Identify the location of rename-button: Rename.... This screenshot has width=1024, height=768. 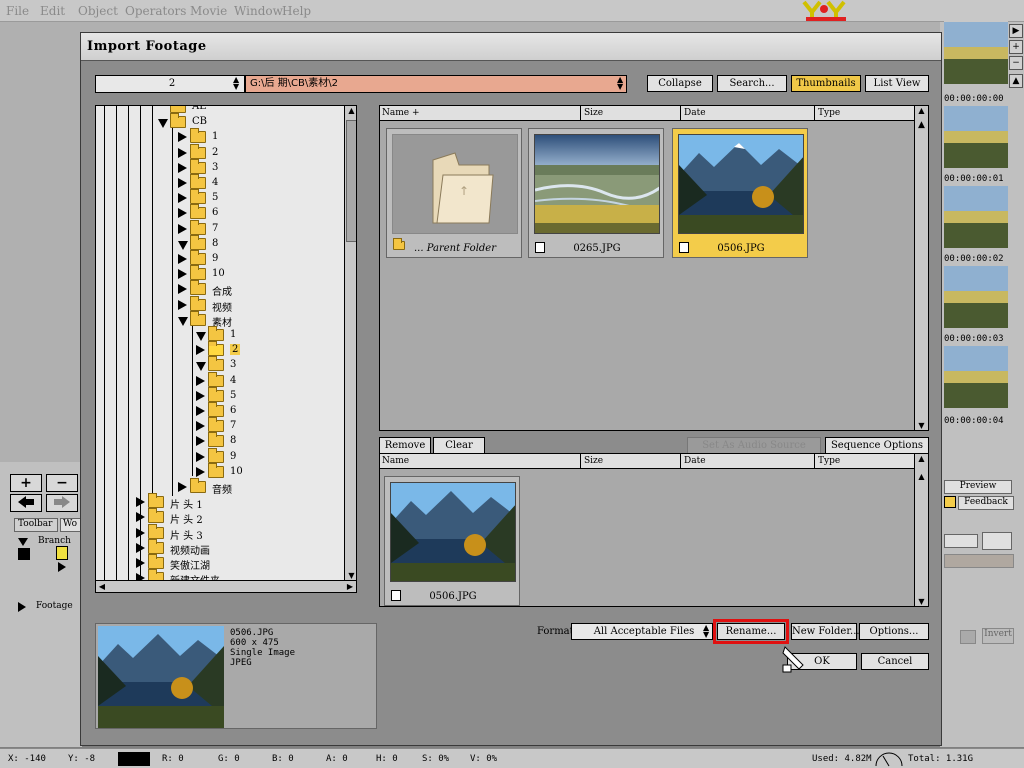
(751, 631).